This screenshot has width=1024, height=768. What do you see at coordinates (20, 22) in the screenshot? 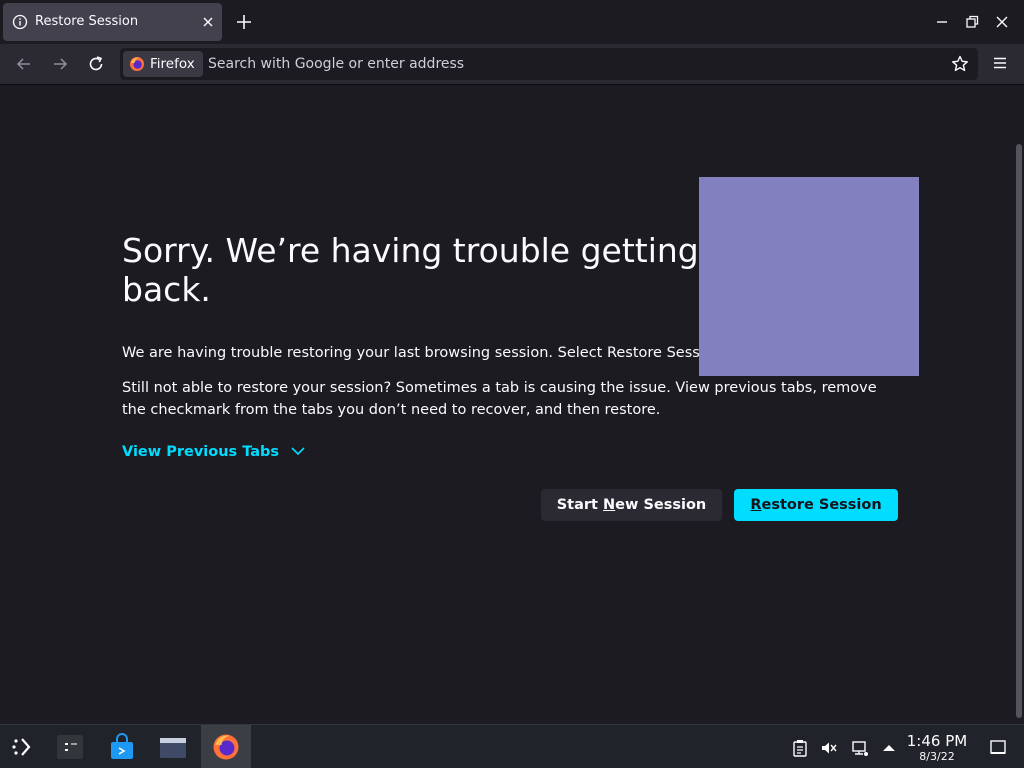
I see `info-icon` at bounding box center [20, 22].